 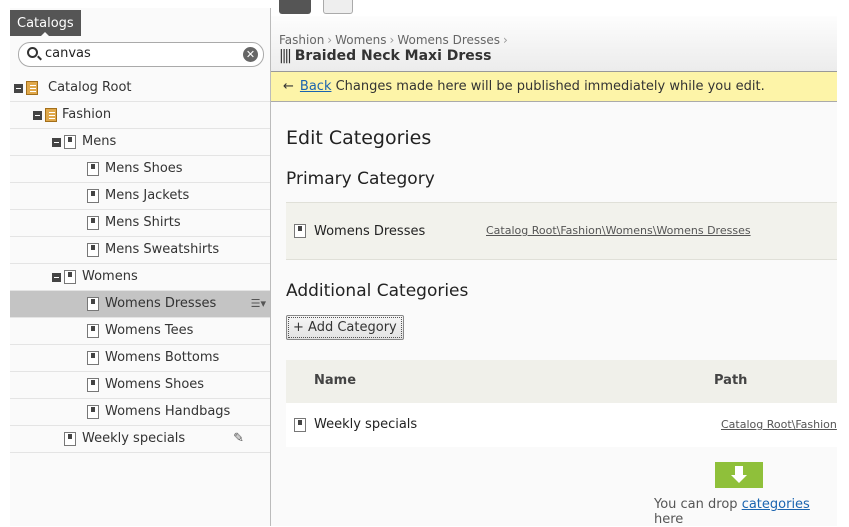 I want to click on barcode-icon: ||||, so click(x=285, y=56).